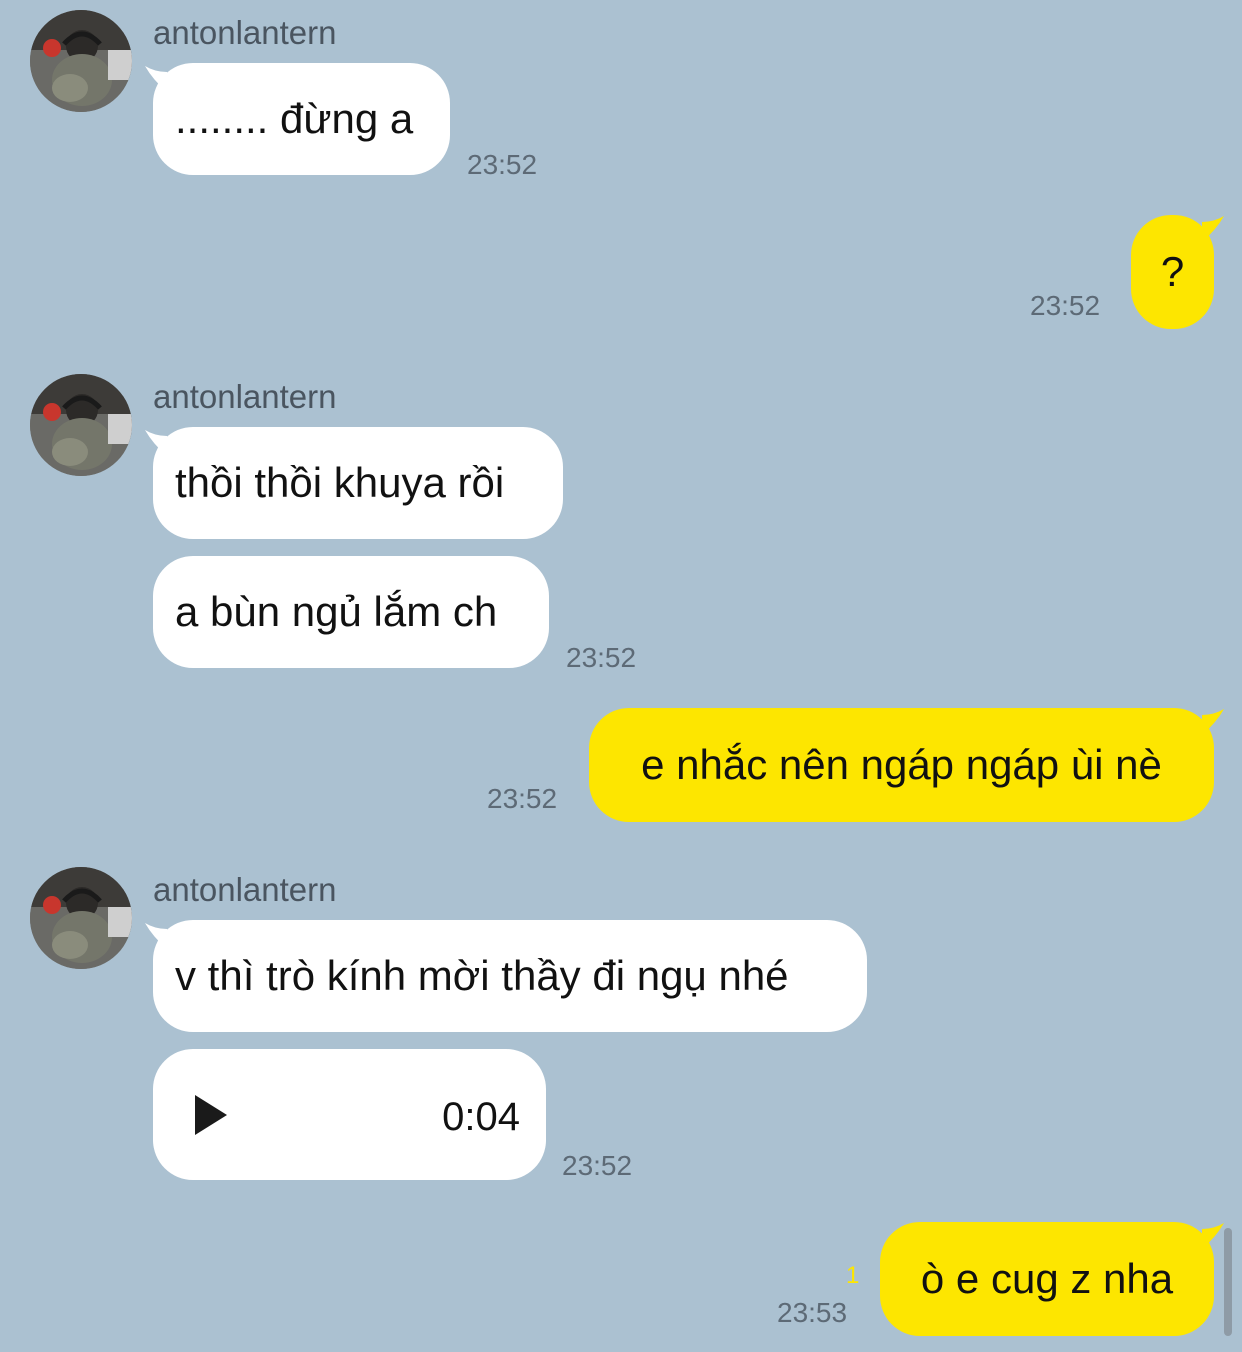 The height and width of the screenshot is (1352, 1242). I want to click on play-icon, so click(211, 1115).